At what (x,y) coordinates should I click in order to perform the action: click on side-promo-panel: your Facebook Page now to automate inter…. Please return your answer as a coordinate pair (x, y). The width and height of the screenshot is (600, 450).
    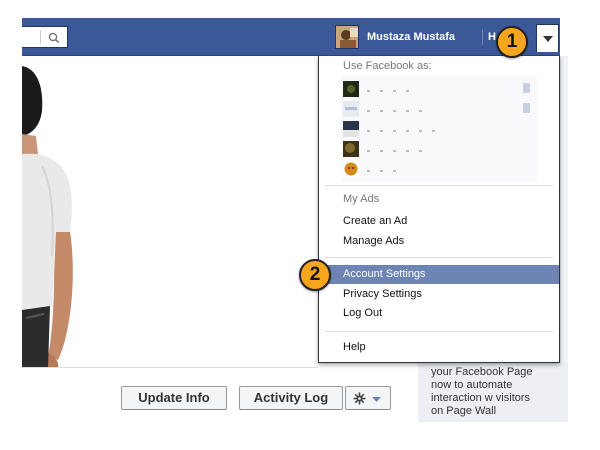
    Looking at the image, I should click on (493, 392).